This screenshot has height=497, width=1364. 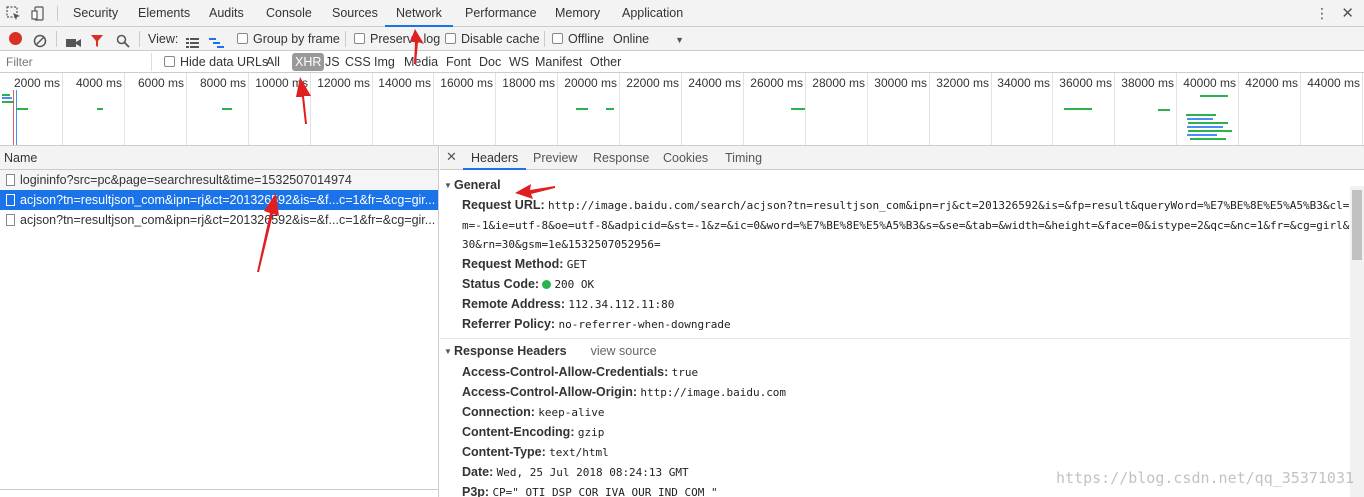 I want to click on filter-funnel-icon, so click(x=97, y=39).